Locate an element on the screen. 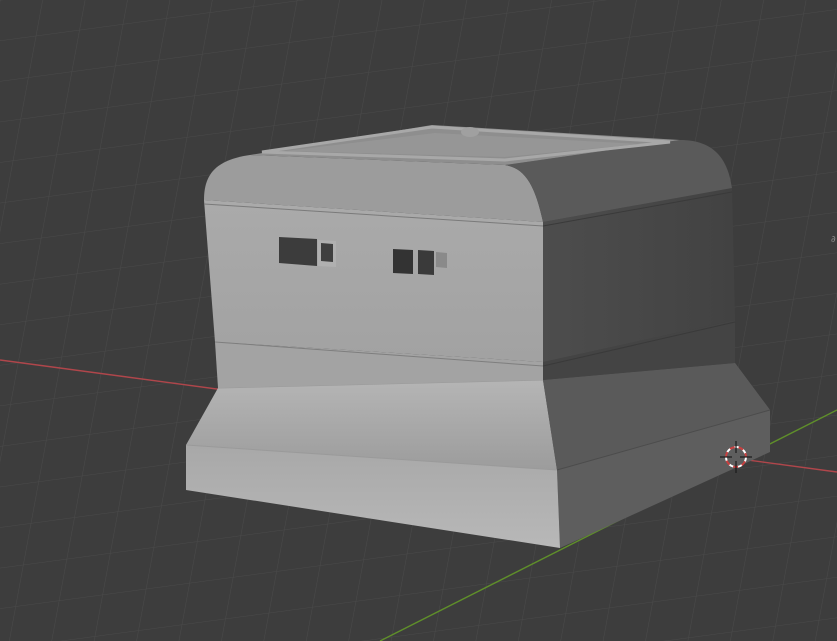 This screenshot has height=641, width=837. edge-gizmo-mark: ∂ is located at coordinates (833, 240).